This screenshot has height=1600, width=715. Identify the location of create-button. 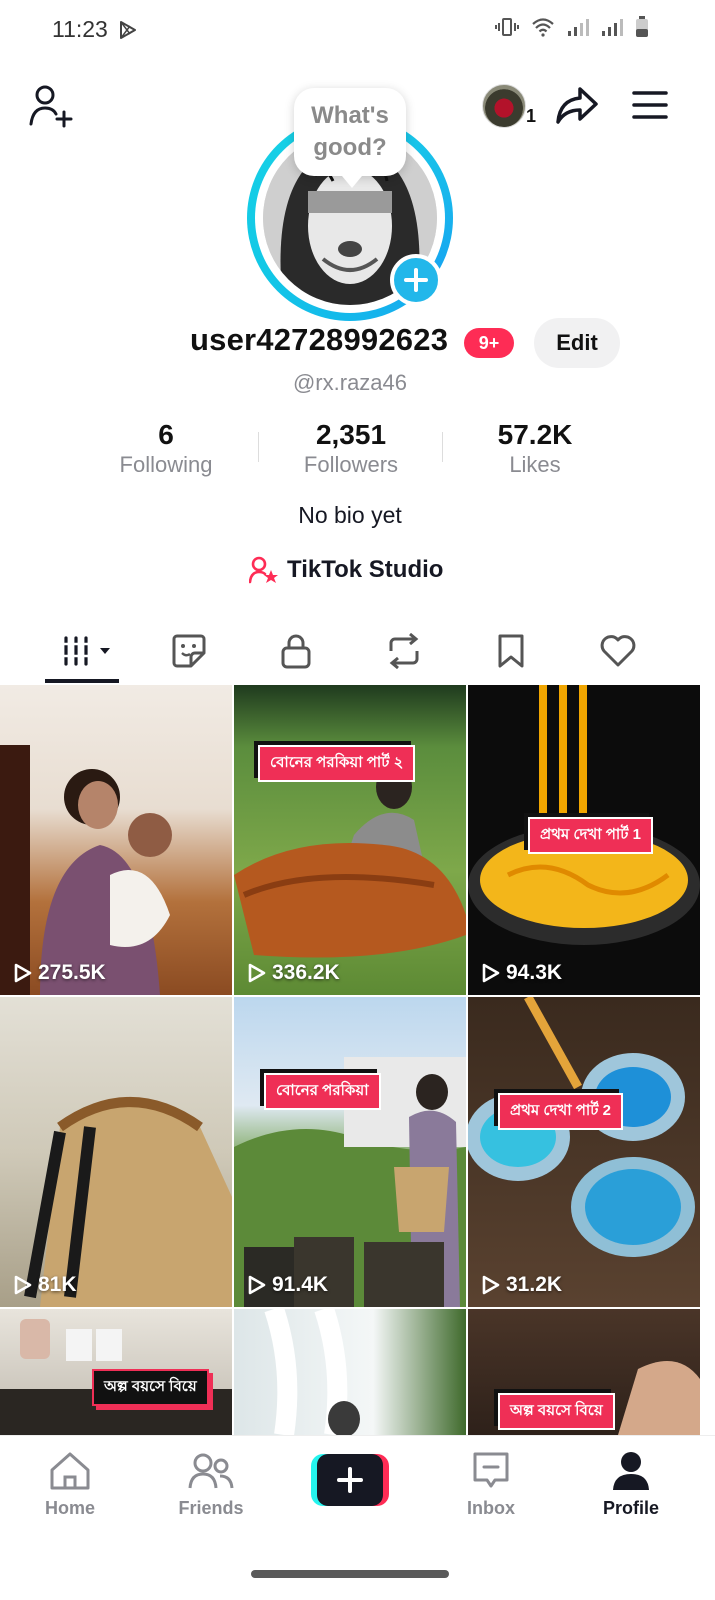
(350, 1480).